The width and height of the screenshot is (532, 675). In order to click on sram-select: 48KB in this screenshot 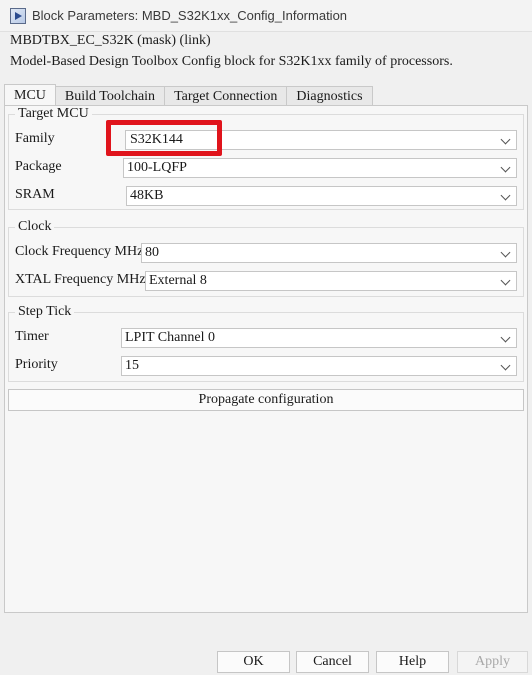, I will do `click(321, 196)`.